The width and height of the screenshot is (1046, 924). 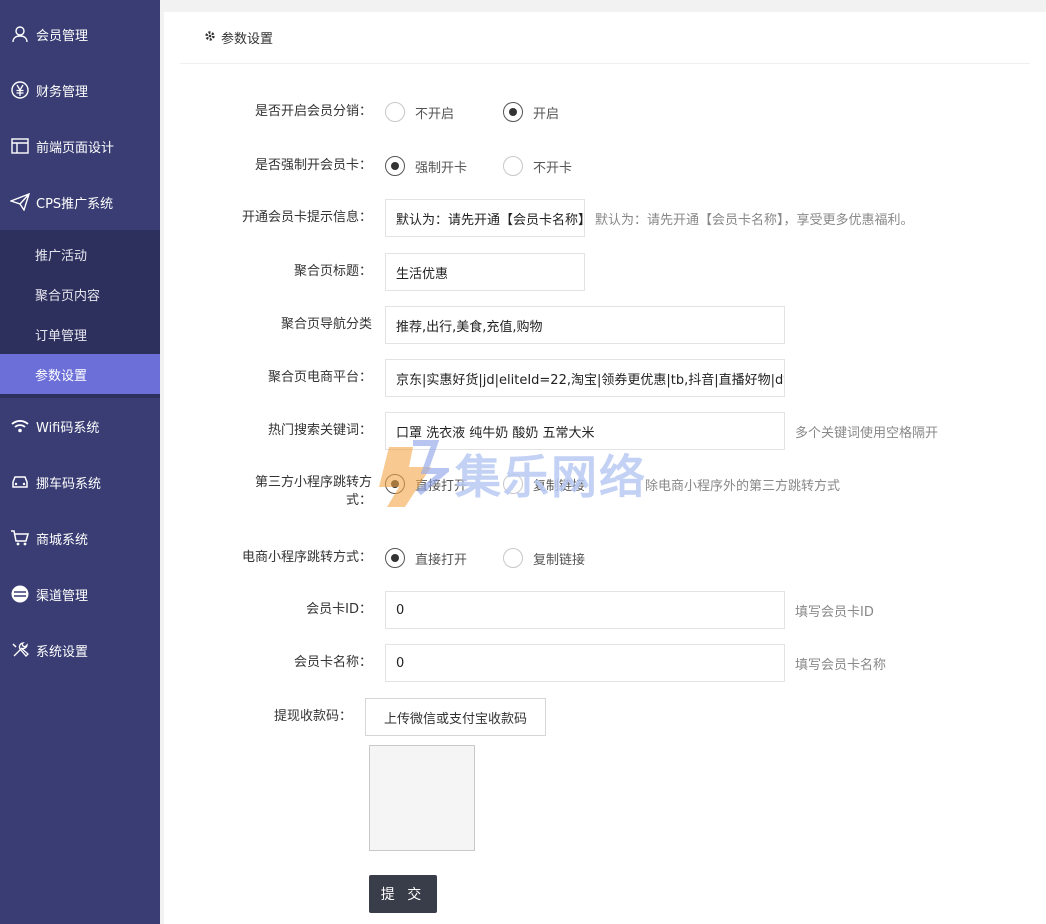 I want to click on sidebar-item-frontend: 前端页面设计, so click(x=80, y=146).